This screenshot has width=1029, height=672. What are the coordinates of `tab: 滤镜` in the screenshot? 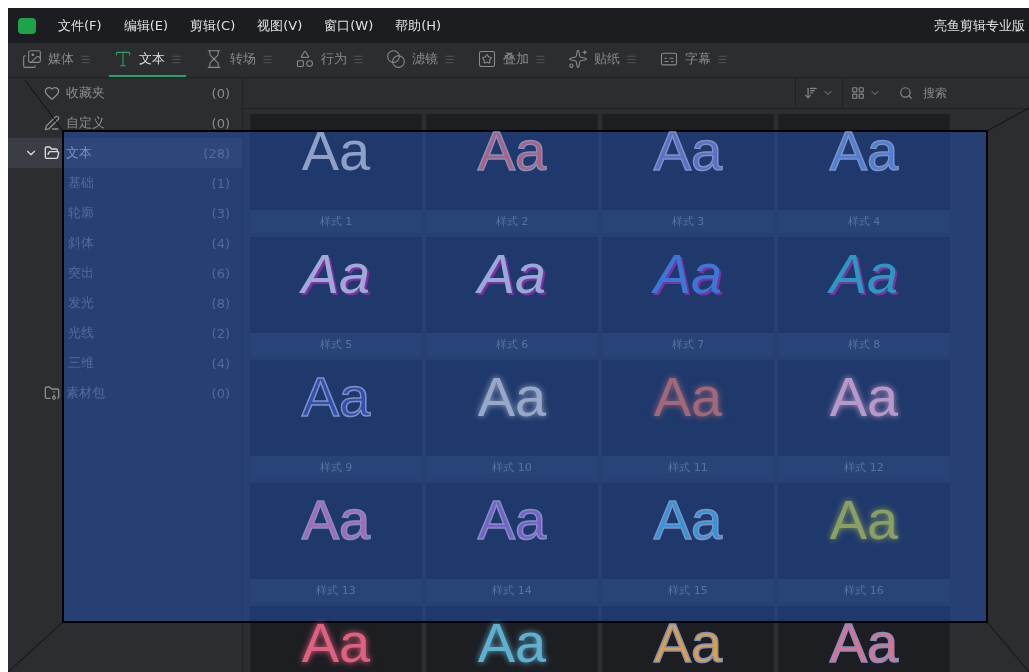 It's located at (420, 60).